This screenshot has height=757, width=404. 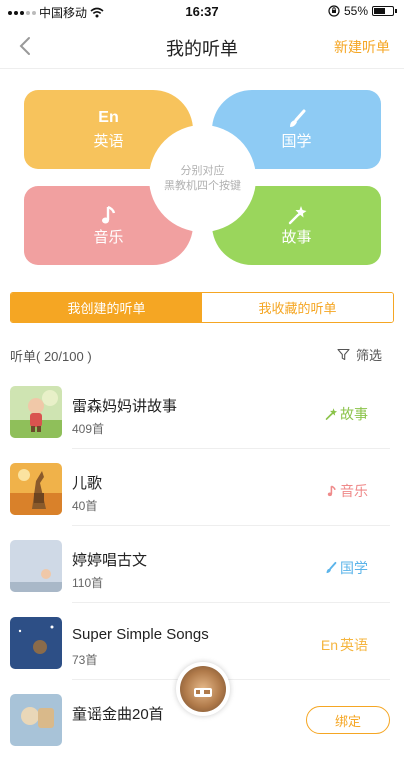 I want to click on filter-button: 筛选, so click(x=359, y=354).